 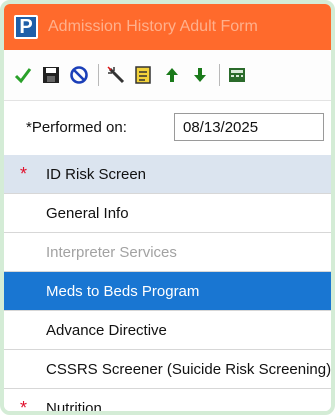 I want to click on nav-item-label: Nutrition, so click(x=74, y=407).